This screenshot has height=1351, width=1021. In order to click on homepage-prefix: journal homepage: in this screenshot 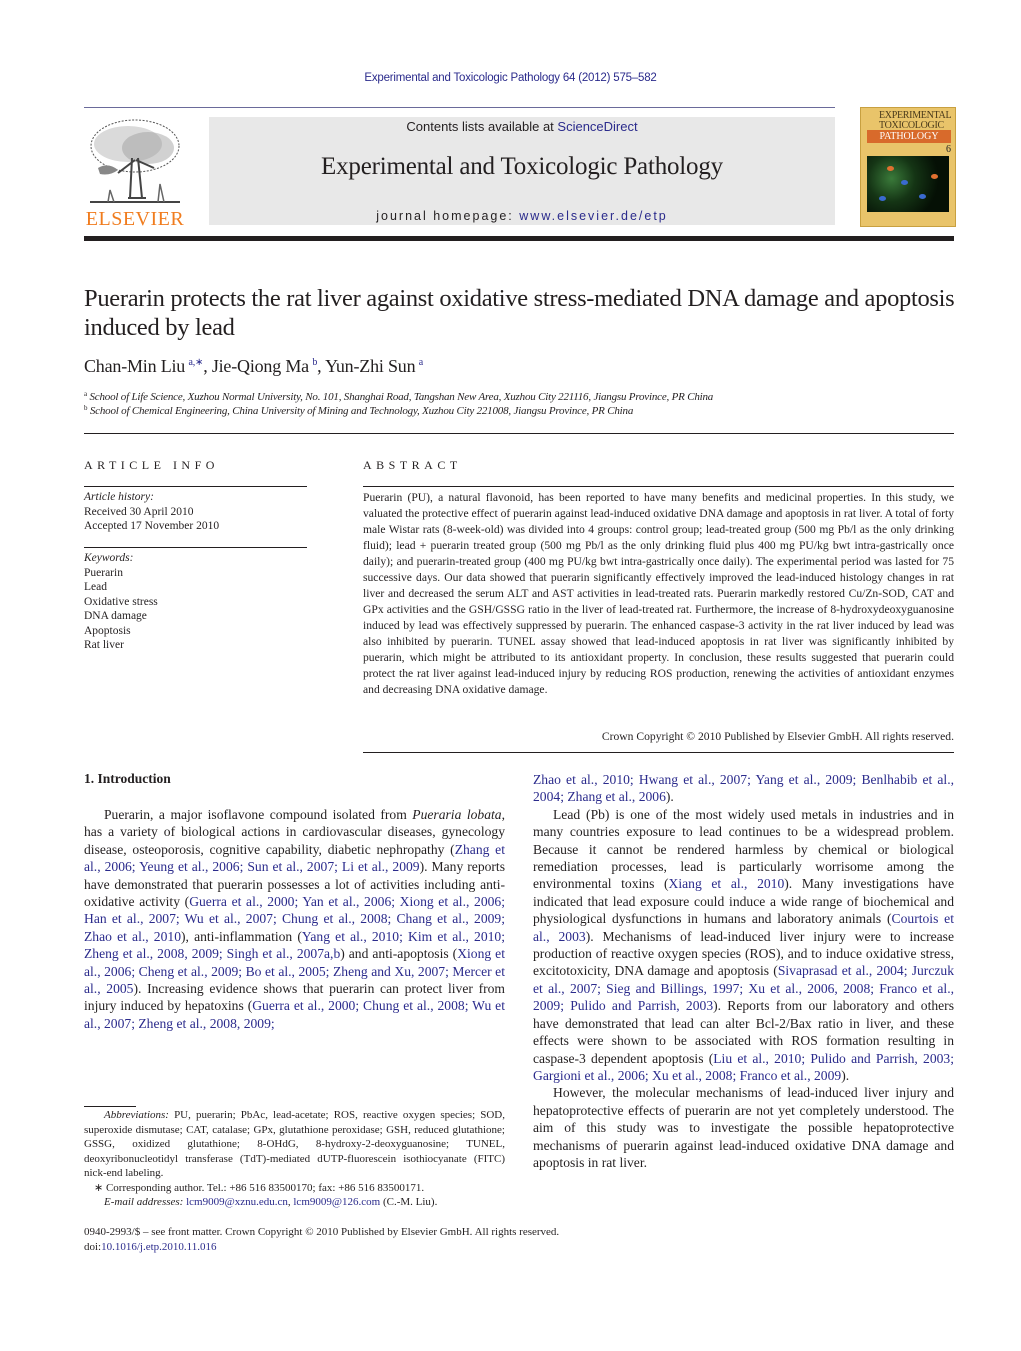, I will do `click(448, 216)`.